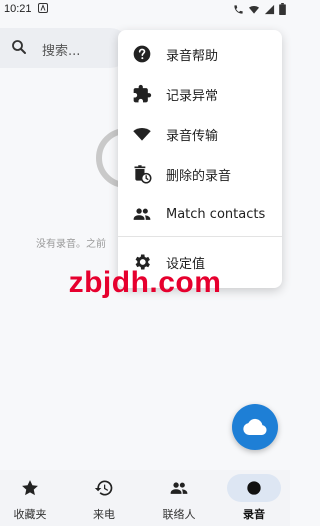  What do you see at coordinates (216, 214) in the screenshot?
I see `menu-item-label: Match contacts` at bounding box center [216, 214].